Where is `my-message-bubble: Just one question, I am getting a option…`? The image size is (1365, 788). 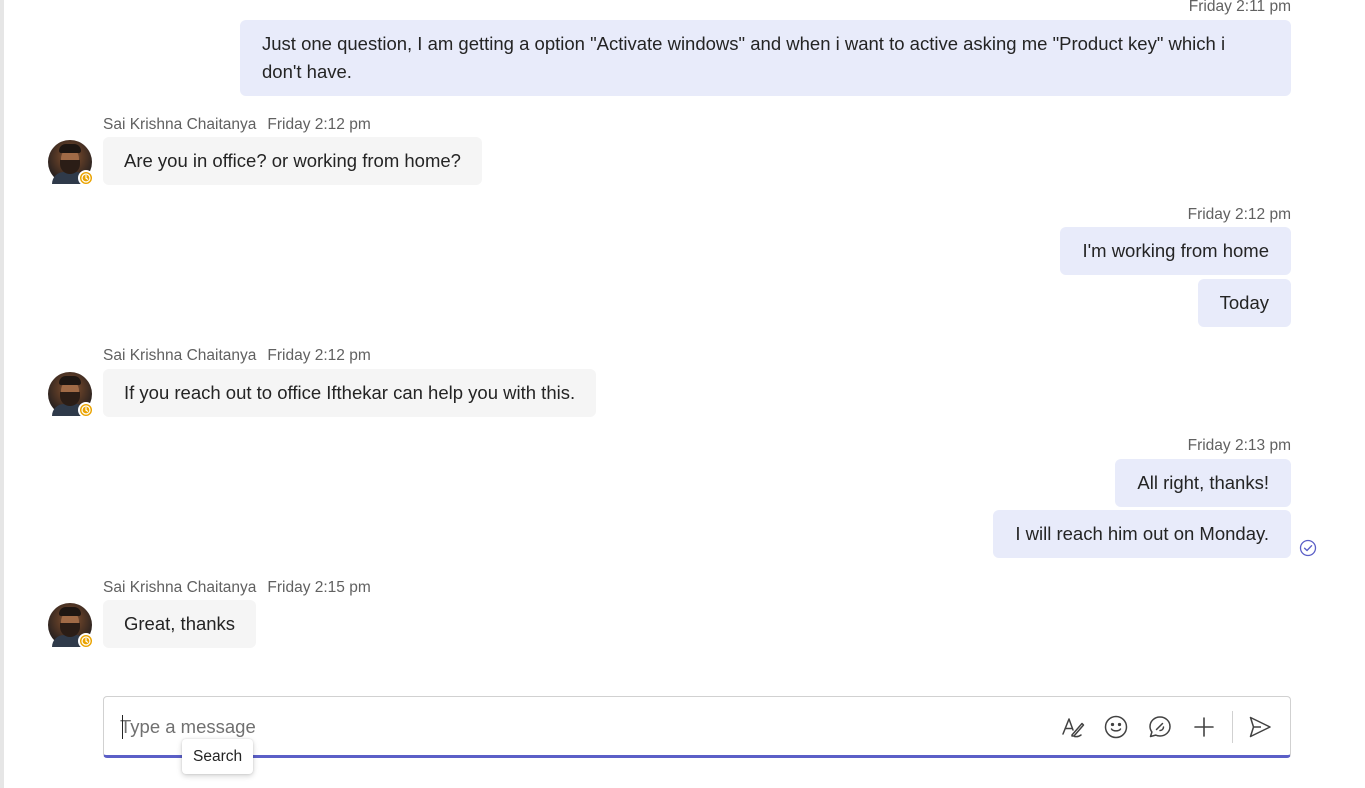 my-message-bubble: Just one question, I am getting a option… is located at coordinates (765, 58).